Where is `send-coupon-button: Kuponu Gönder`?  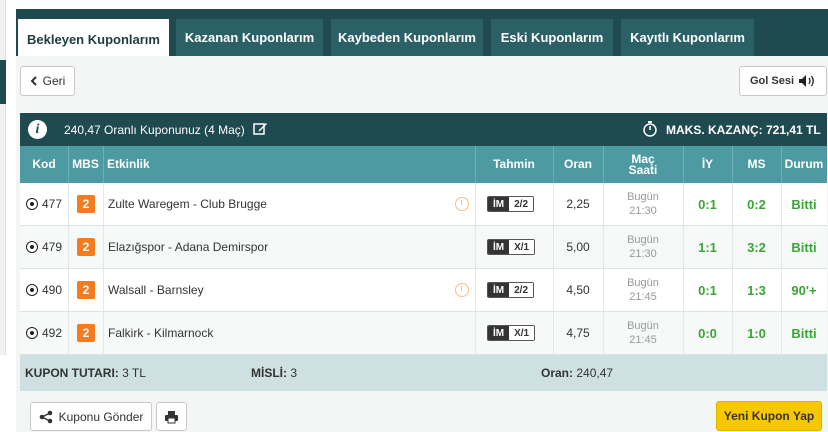 send-coupon-button: Kuponu Gönder is located at coordinates (91, 416).